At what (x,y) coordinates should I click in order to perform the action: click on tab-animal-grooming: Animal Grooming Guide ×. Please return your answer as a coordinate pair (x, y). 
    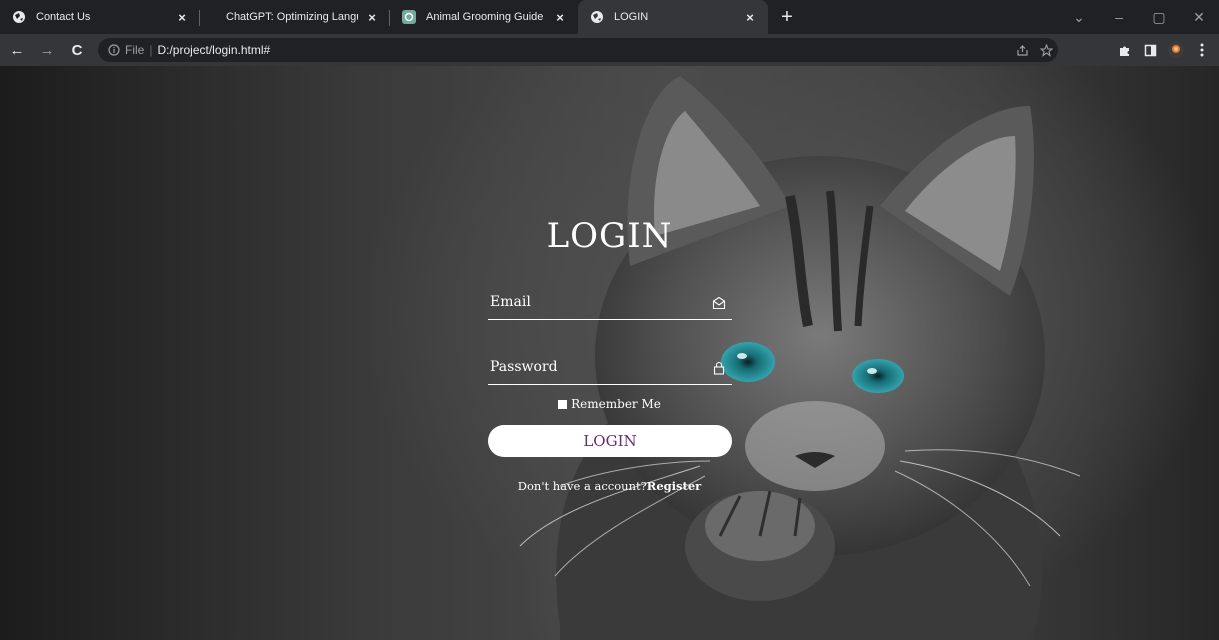
    Looking at the image, I should click on (484, 17).